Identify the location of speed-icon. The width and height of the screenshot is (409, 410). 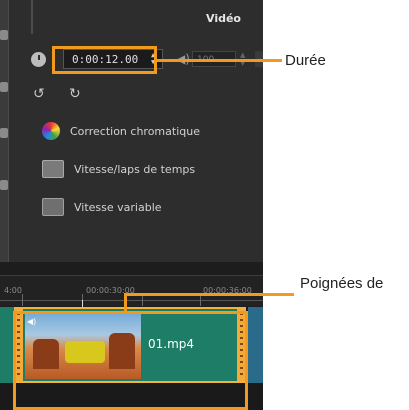
(53, 169).